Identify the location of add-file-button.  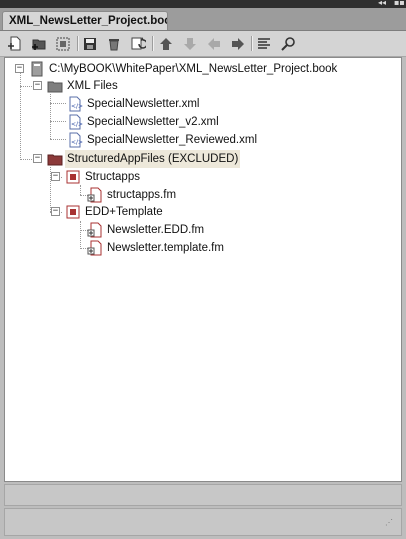
(15, 43).